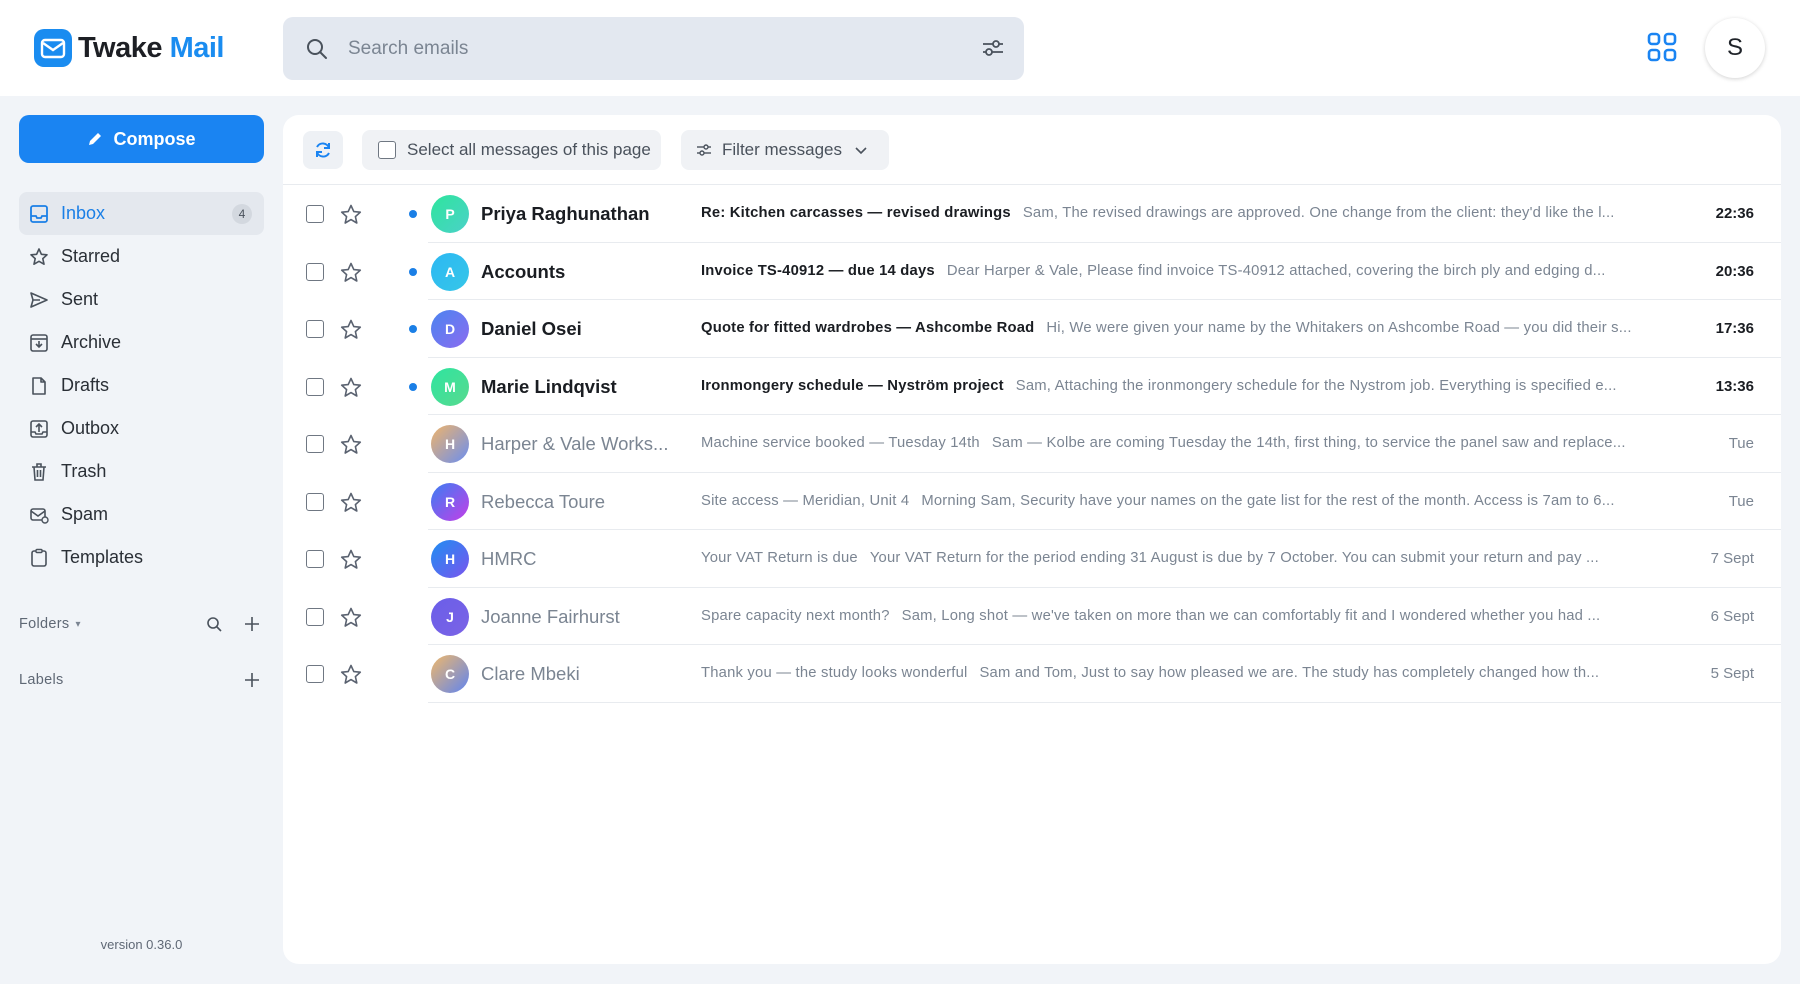 This screenshot has height=984, width=1800. I want to click on email-time: 6 Sept, so click(1732, 616).